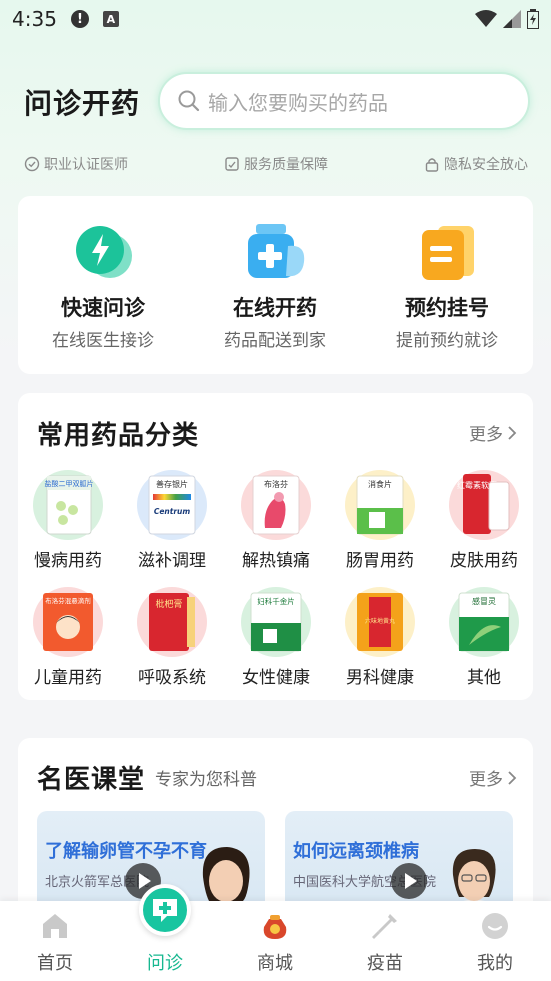  Describe the element at coordinates (409, 881) in the screenshot. I see `play-button` at that location.